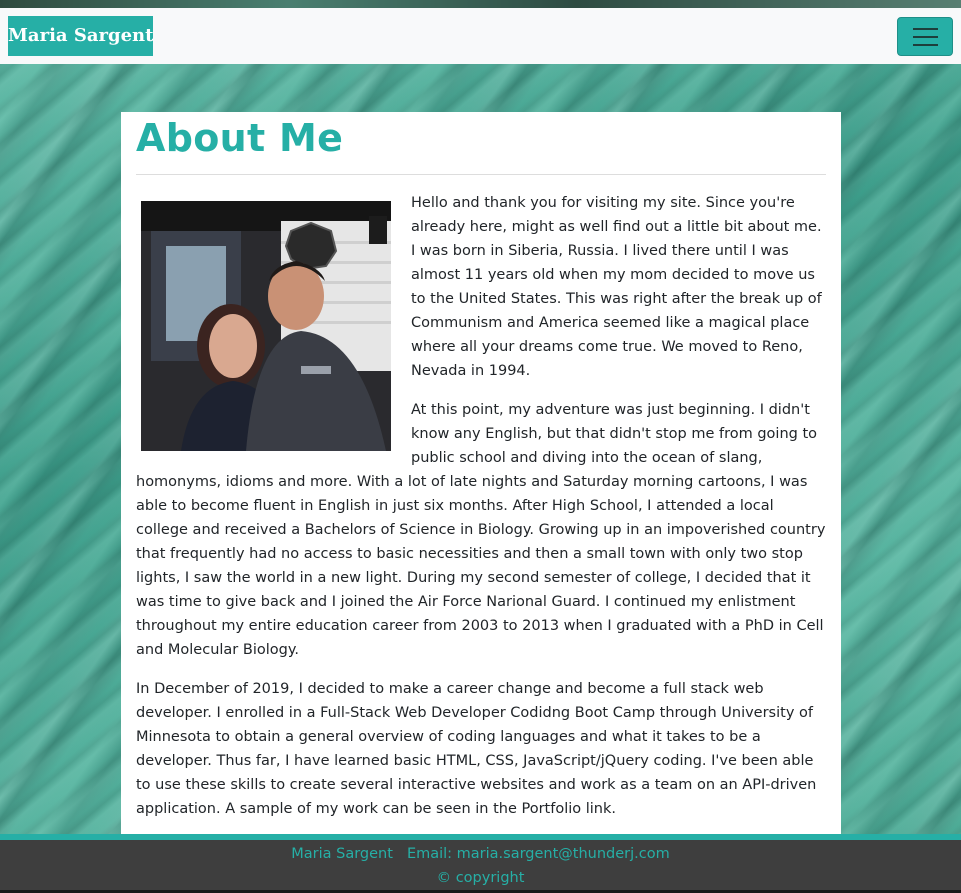 This screenshot has width=961, height=893. What do you see at coordinates (925, 29) in the screenshot?
I see `hamburger-menu-icon` at bounding box center [925, 29].